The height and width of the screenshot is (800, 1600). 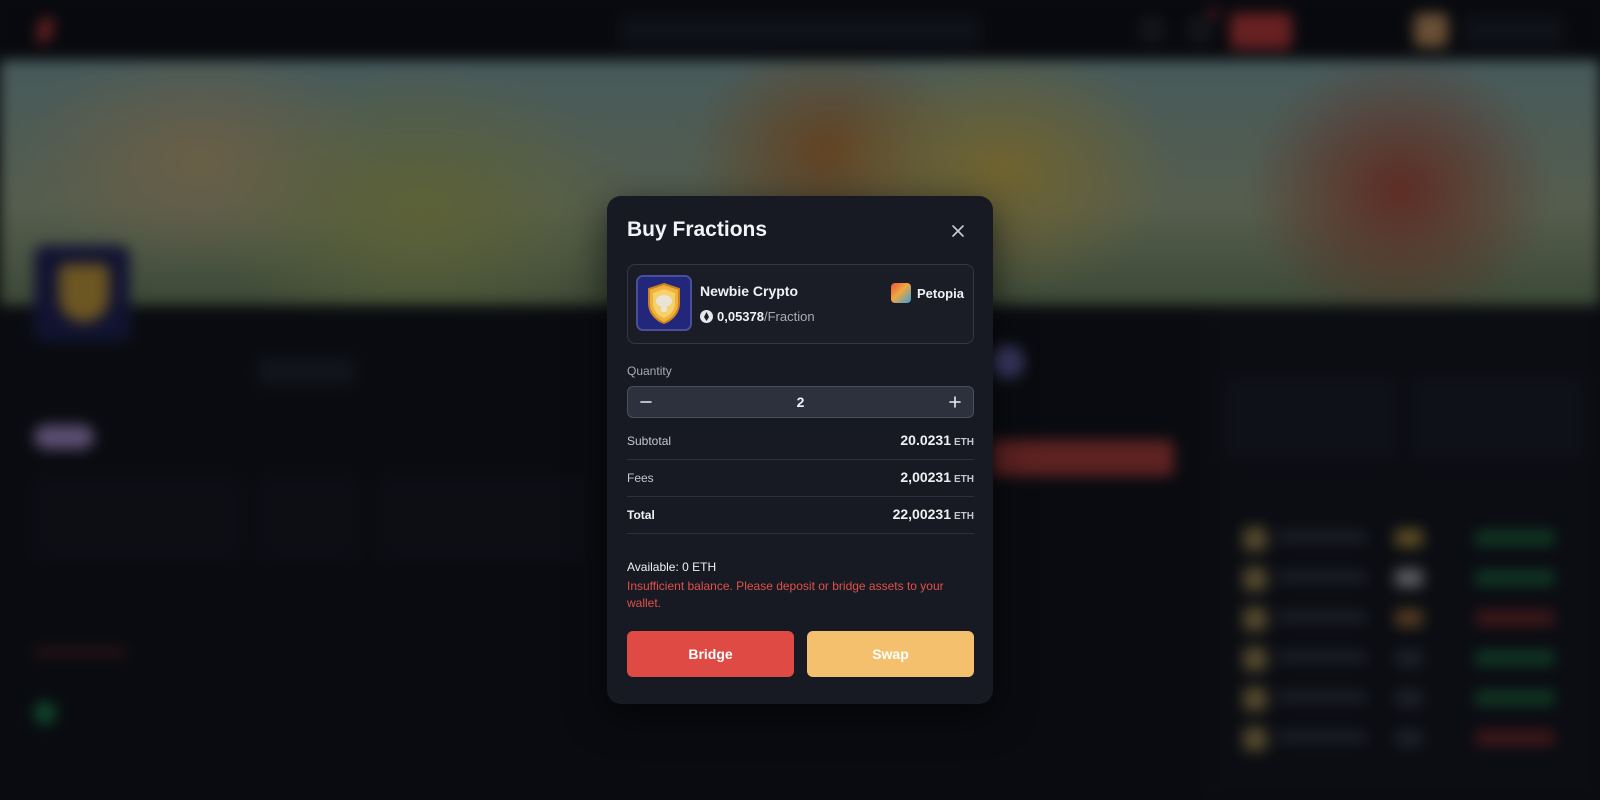 What do you see at coordinates (641, 515) in the screenshot?
I see `total-label: Total` at bounding box center [641, 515].